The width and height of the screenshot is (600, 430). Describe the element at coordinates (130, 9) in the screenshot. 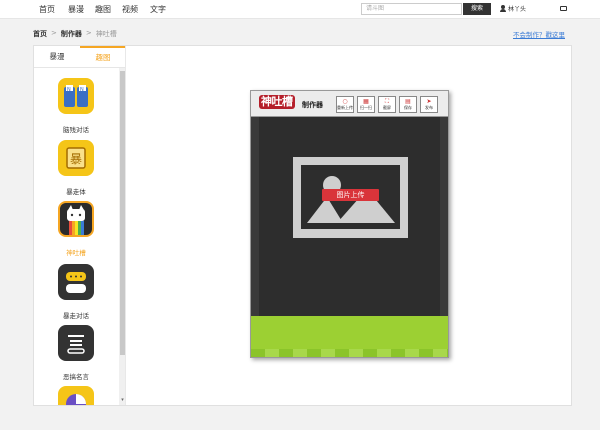

I see `nav-video: 视频` at that location.